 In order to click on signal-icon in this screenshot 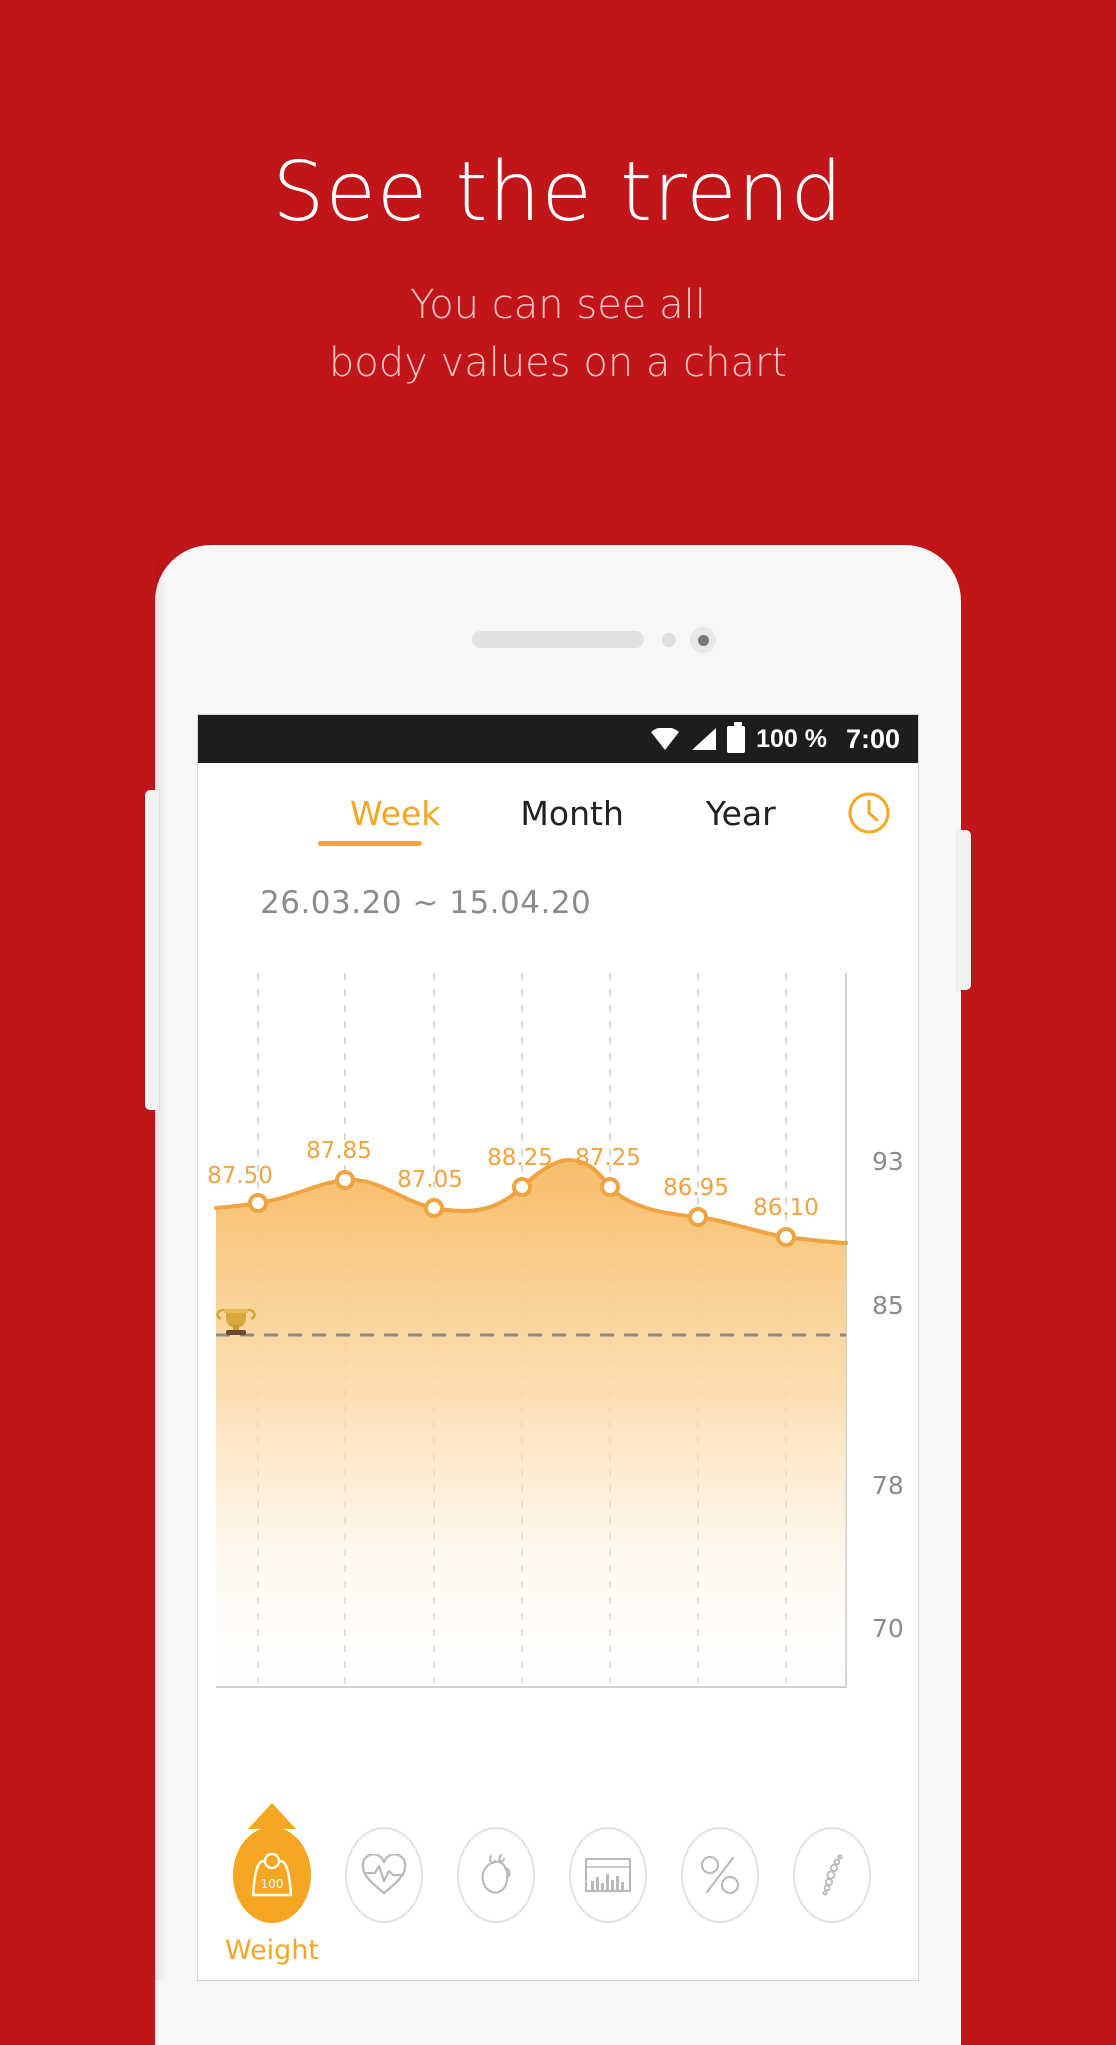, I will do `click(704, 739)`.